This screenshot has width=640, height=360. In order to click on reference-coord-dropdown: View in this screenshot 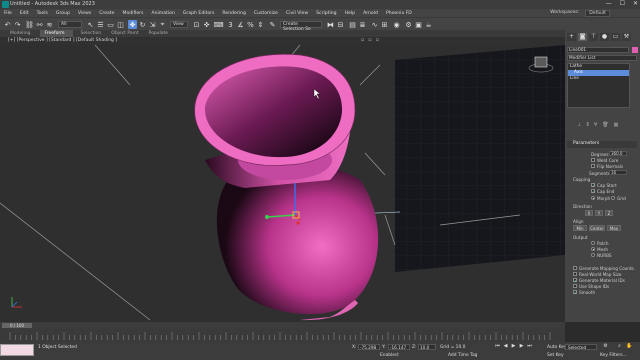, I will do `click(179, 24)`.